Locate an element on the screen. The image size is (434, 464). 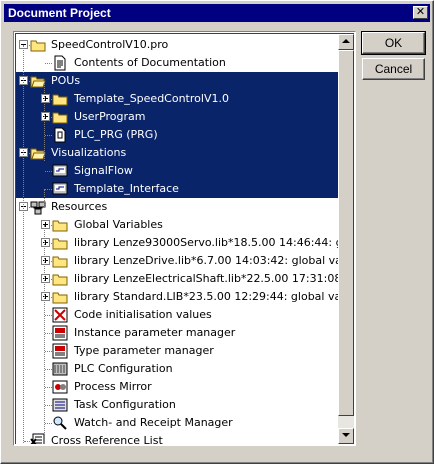
process-mirror-icon is located at coordinates (60, 387).